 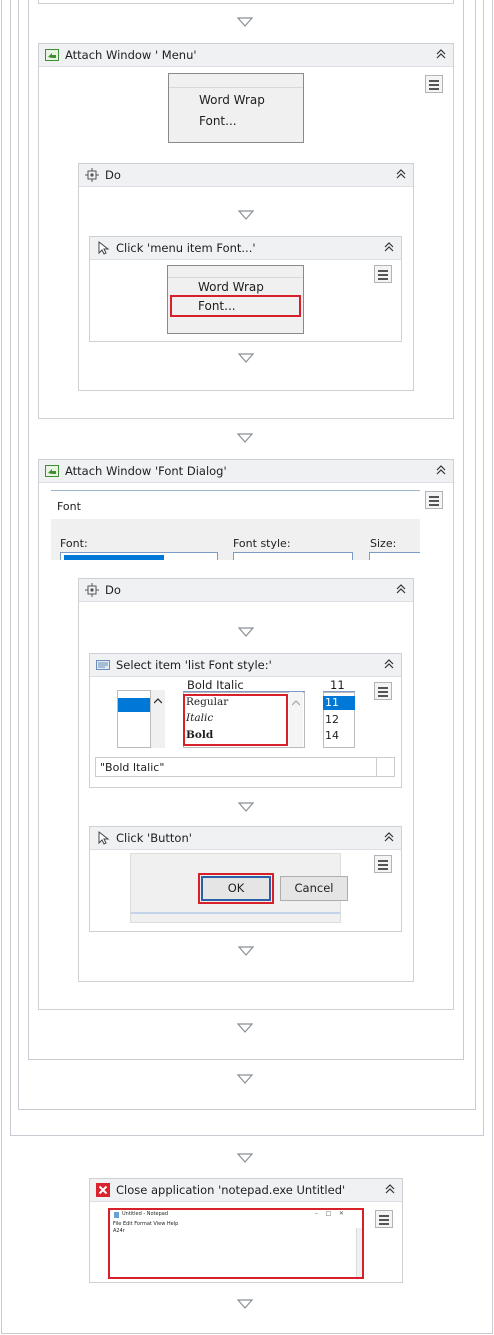 I want to click on font-dialog-screenshot: Font Font: Font style: Size:, so click(x=235, y=525).